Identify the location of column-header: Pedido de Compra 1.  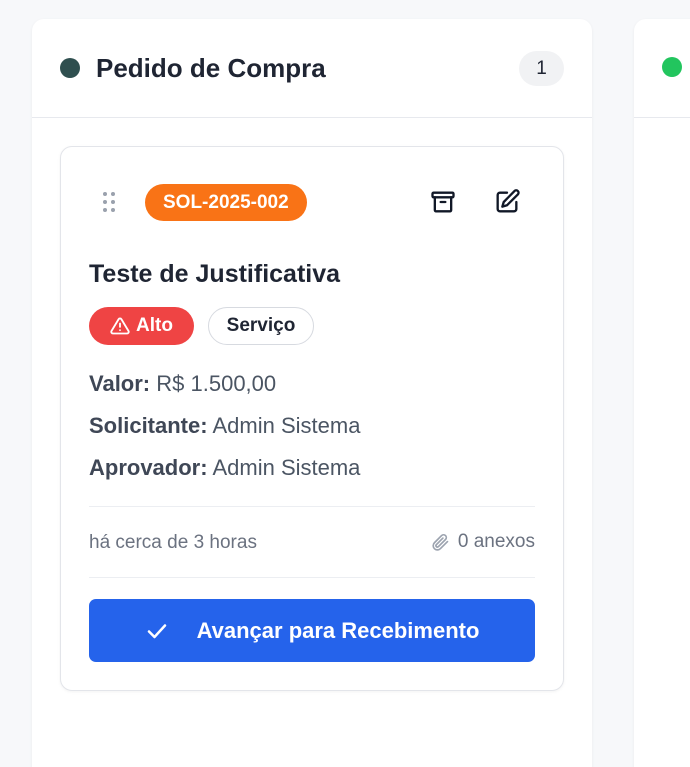
(312, 68).